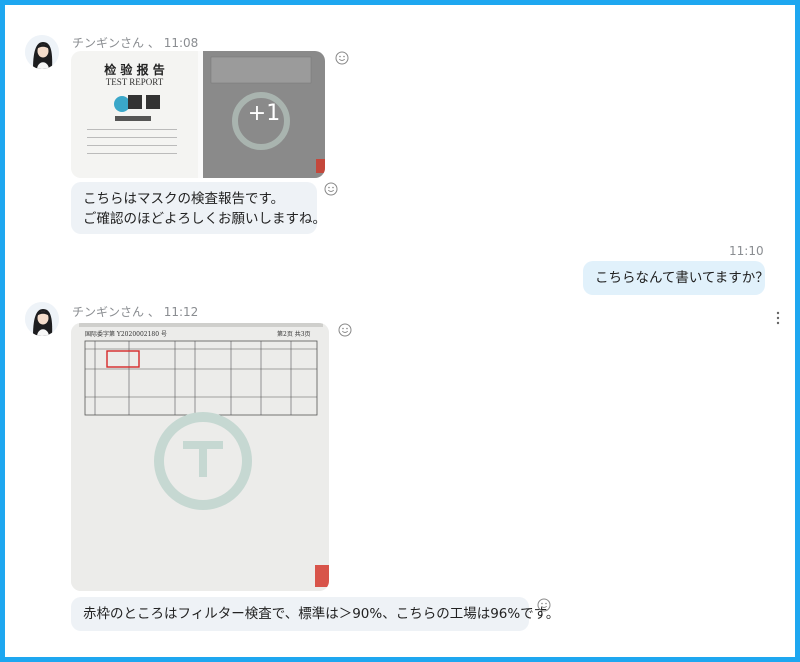  I want to click on more-options-icon, so click(778, 317).